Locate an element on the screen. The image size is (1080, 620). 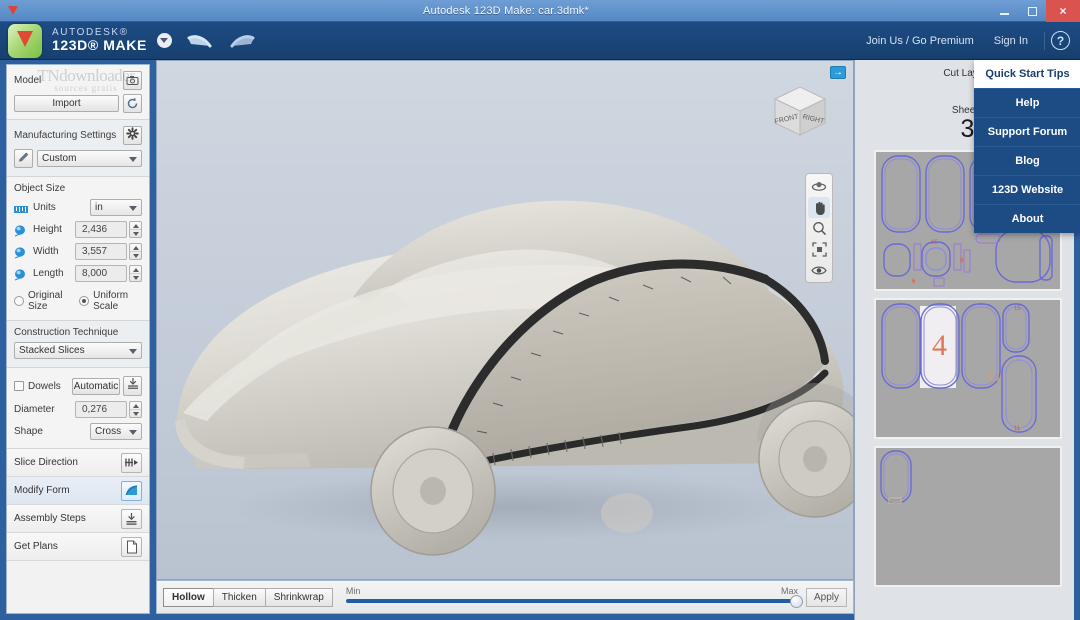
task-get-plans: Get Plans is located at coordinates (78, 547).